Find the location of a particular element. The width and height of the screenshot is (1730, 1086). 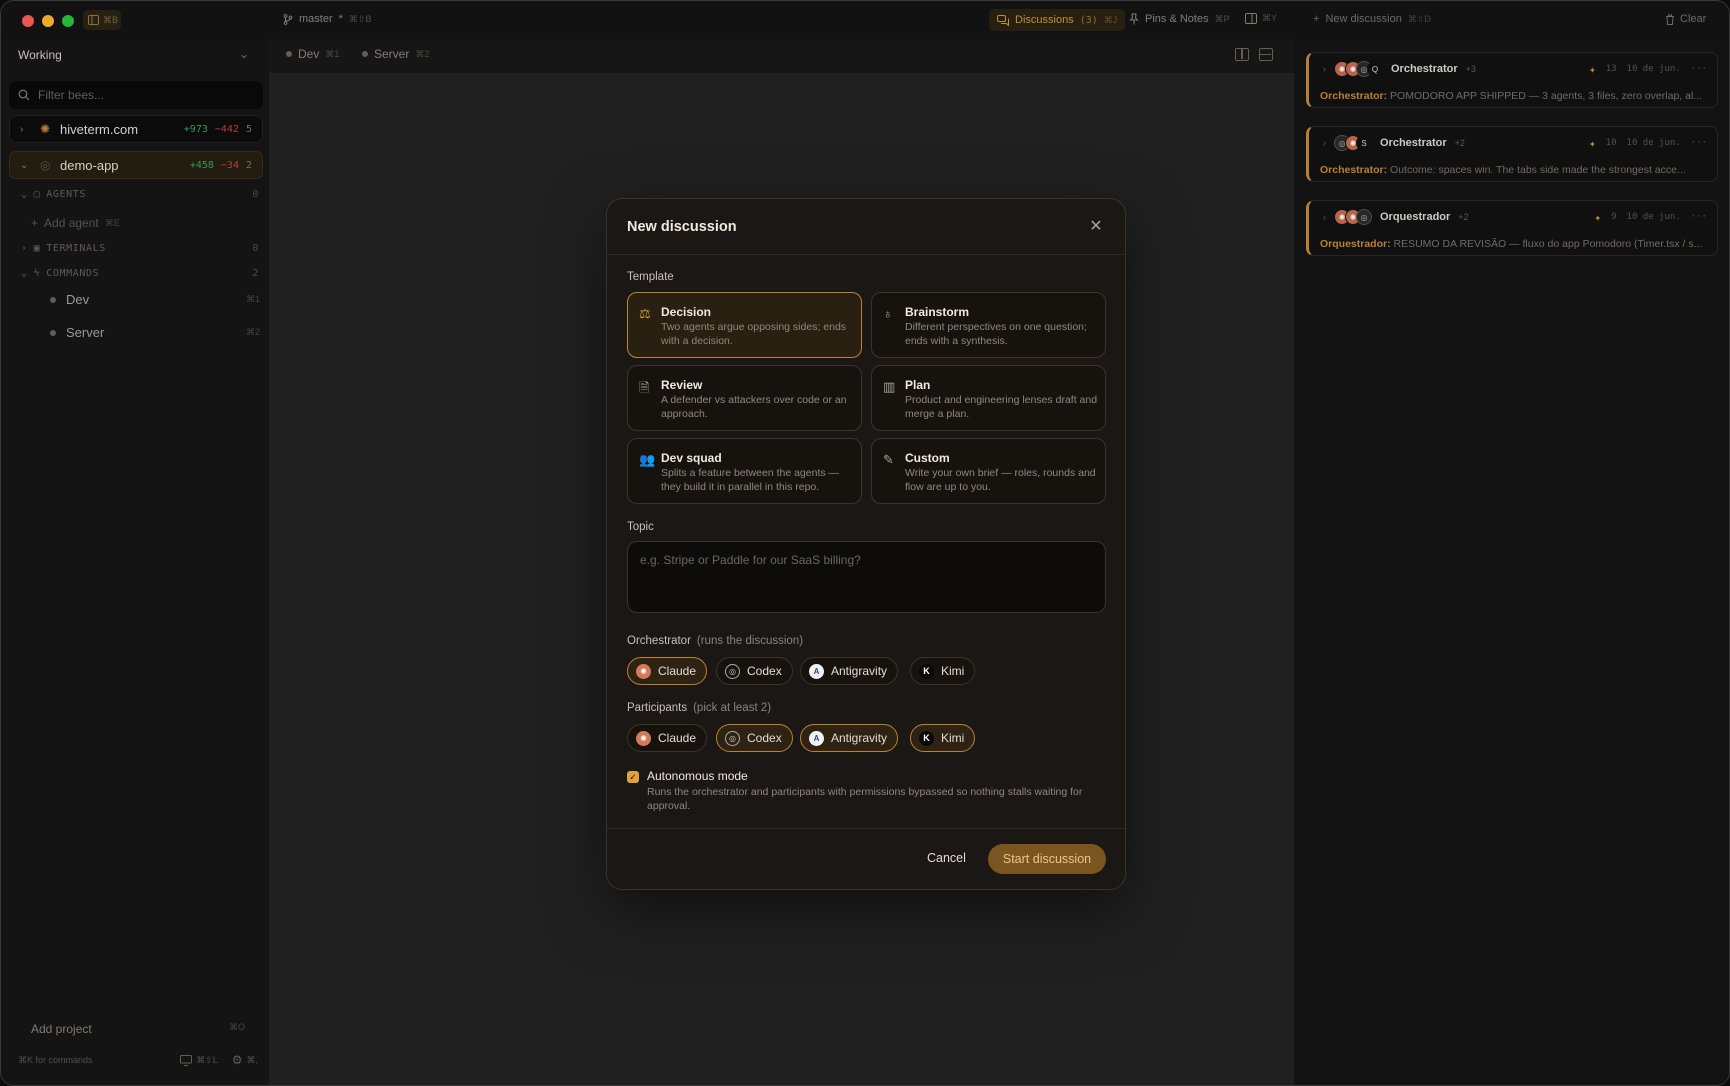

participant-antigravity-chip: A Antigravity is located at coordinates (849, 738).